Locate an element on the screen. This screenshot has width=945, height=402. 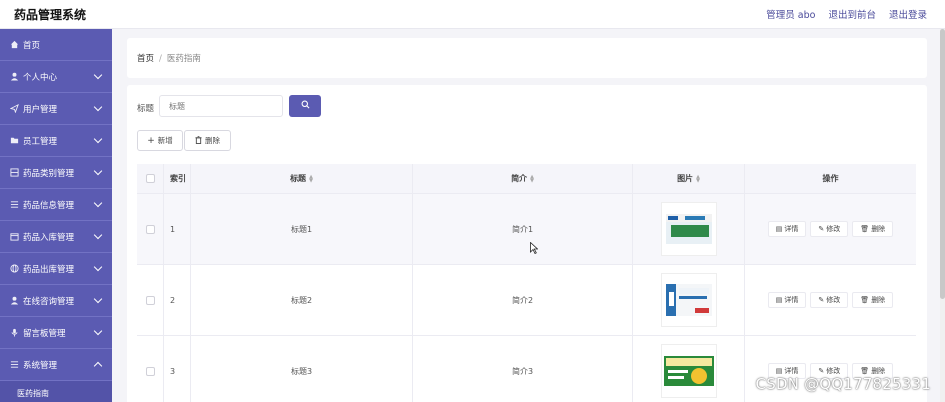
logout-link: 退出登录 is located at coordinates (908, 14).